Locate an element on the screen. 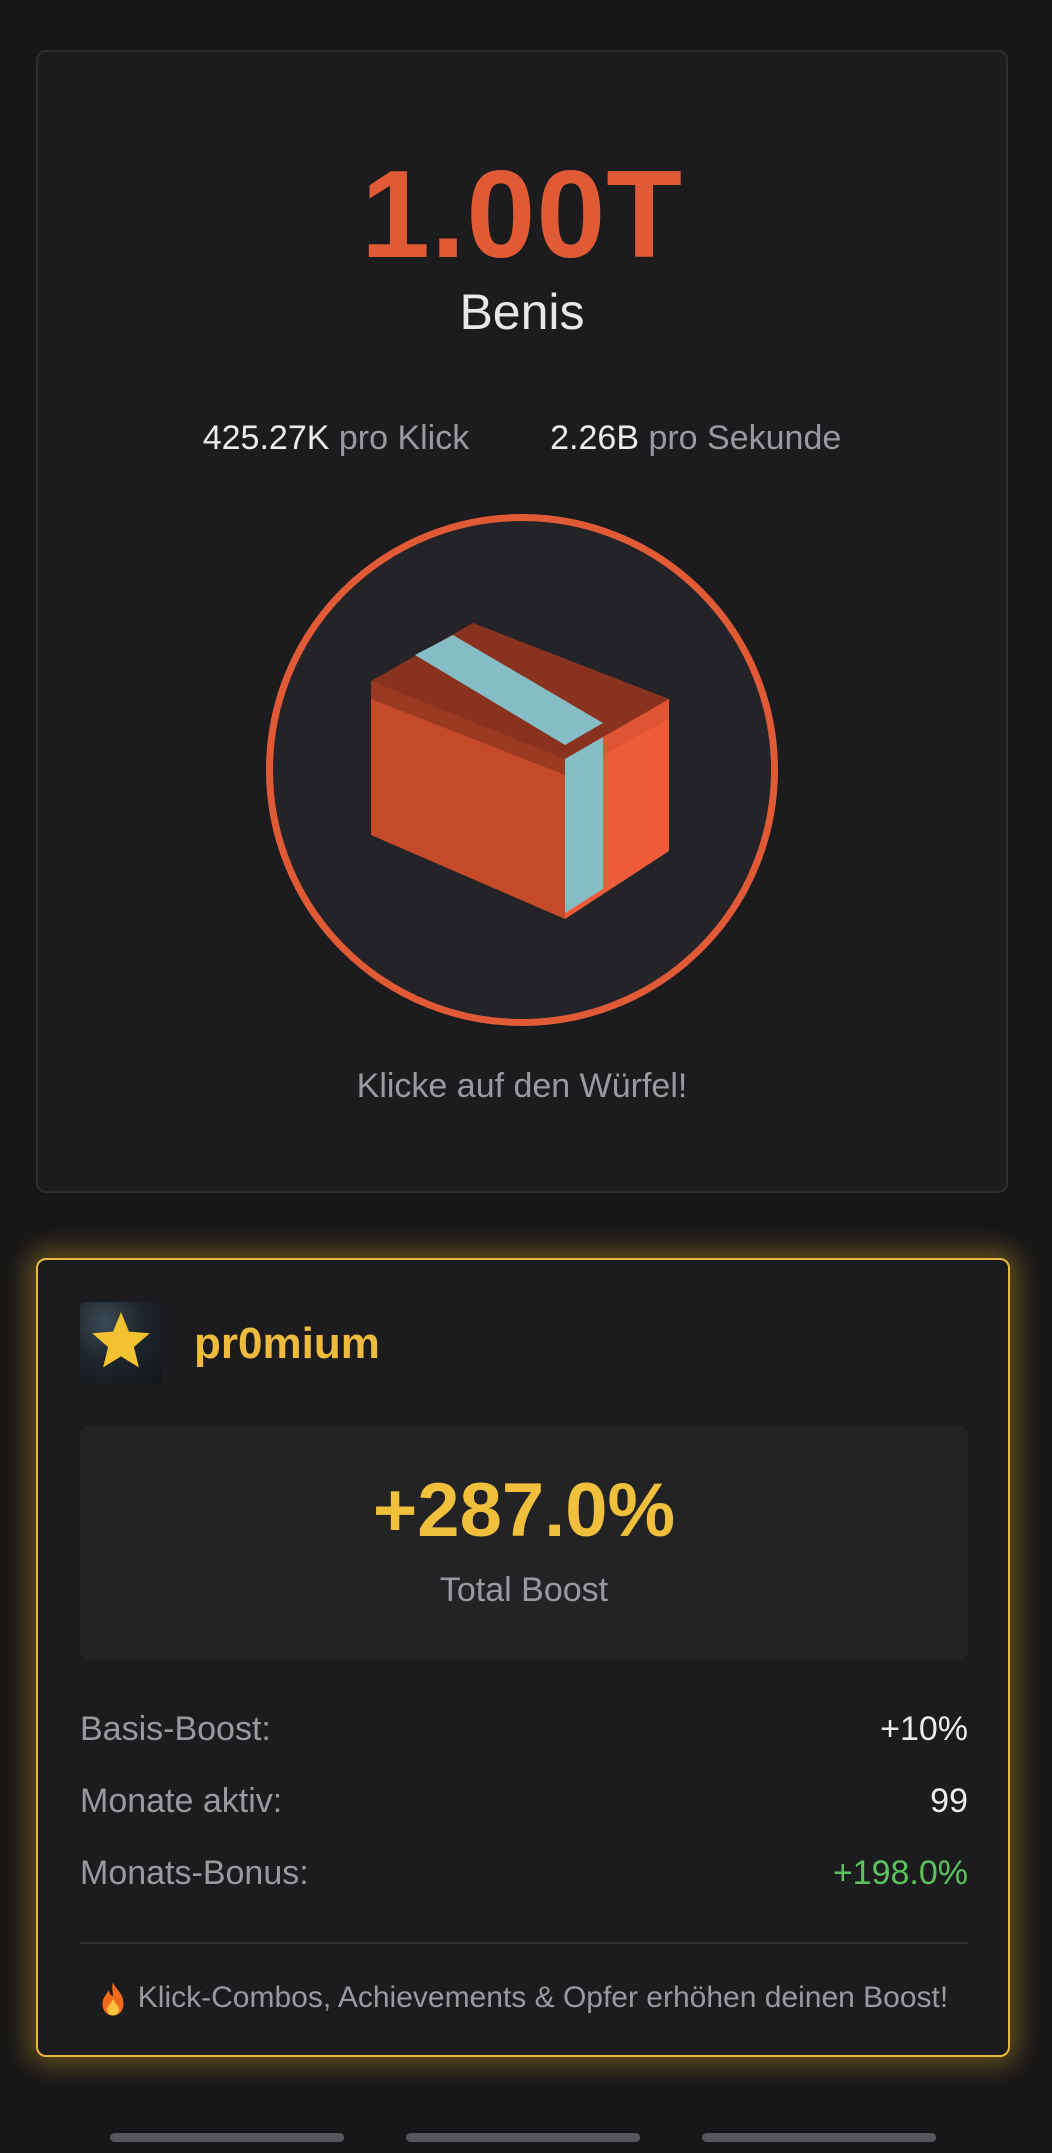 This screenshot has height=2153, width=1052. cube-click-button is located at coordinates (522, 770).